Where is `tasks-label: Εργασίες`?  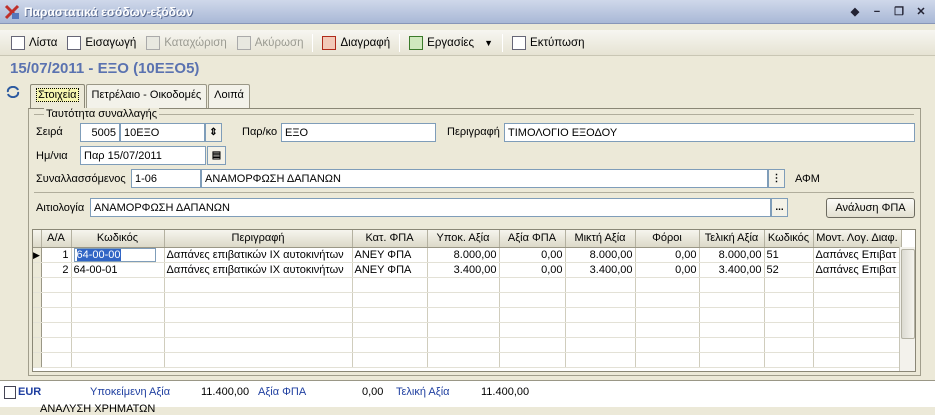 tasks-label: Εργασίες is located at coordinates (451, 42).